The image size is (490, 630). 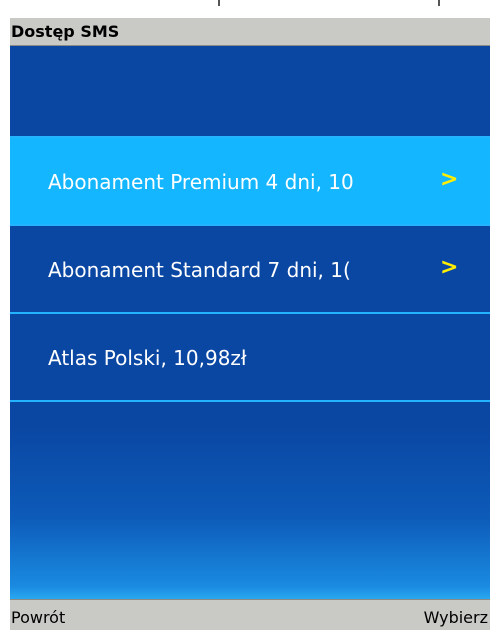 What do you see at coordinates (199, 270) in the screenshot?
I see `menu-item-label: Abonament Standard 7 dni, 1(` at bounding box center [199, 270].